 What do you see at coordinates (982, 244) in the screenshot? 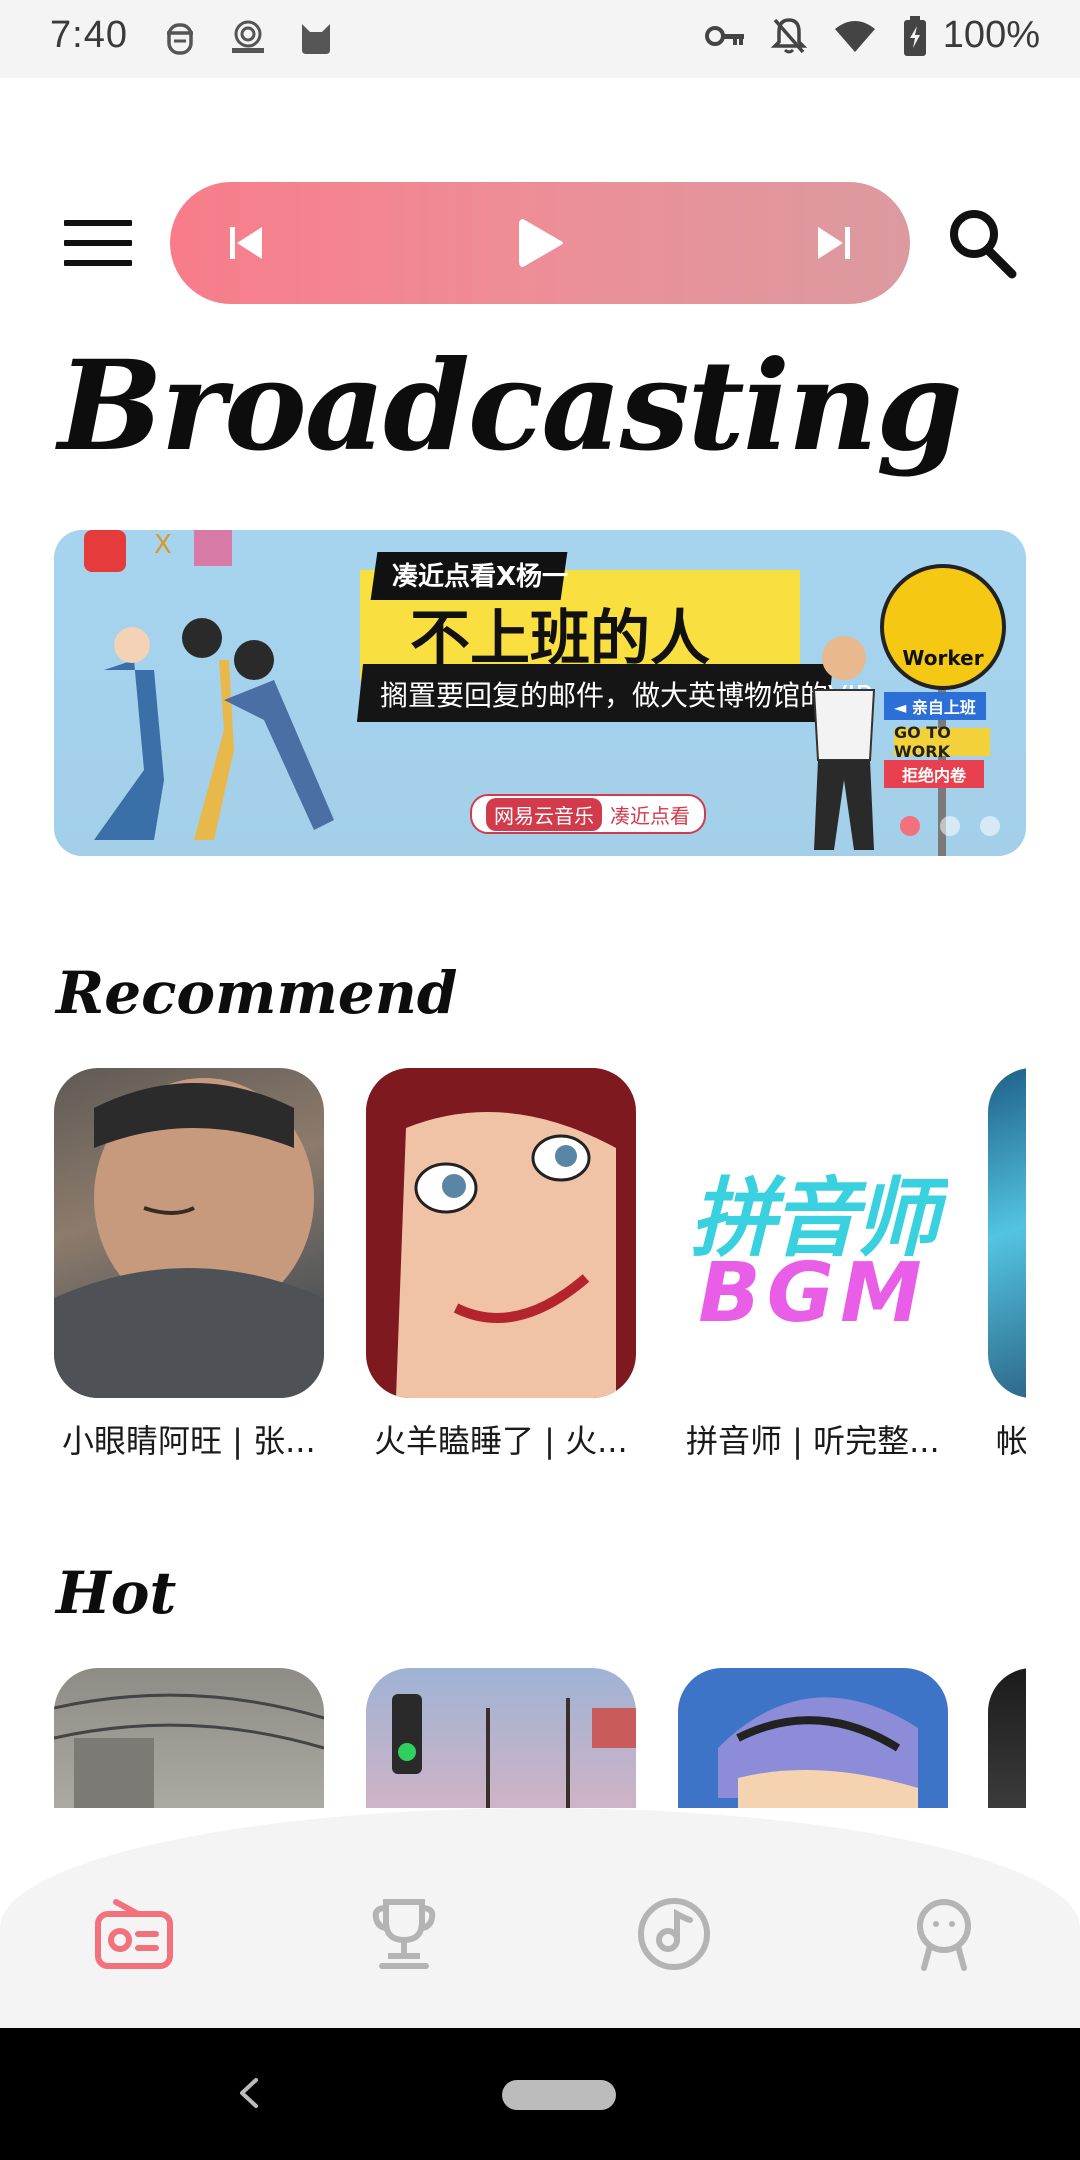
I see `search-icon` at bounding box center [982, 244].